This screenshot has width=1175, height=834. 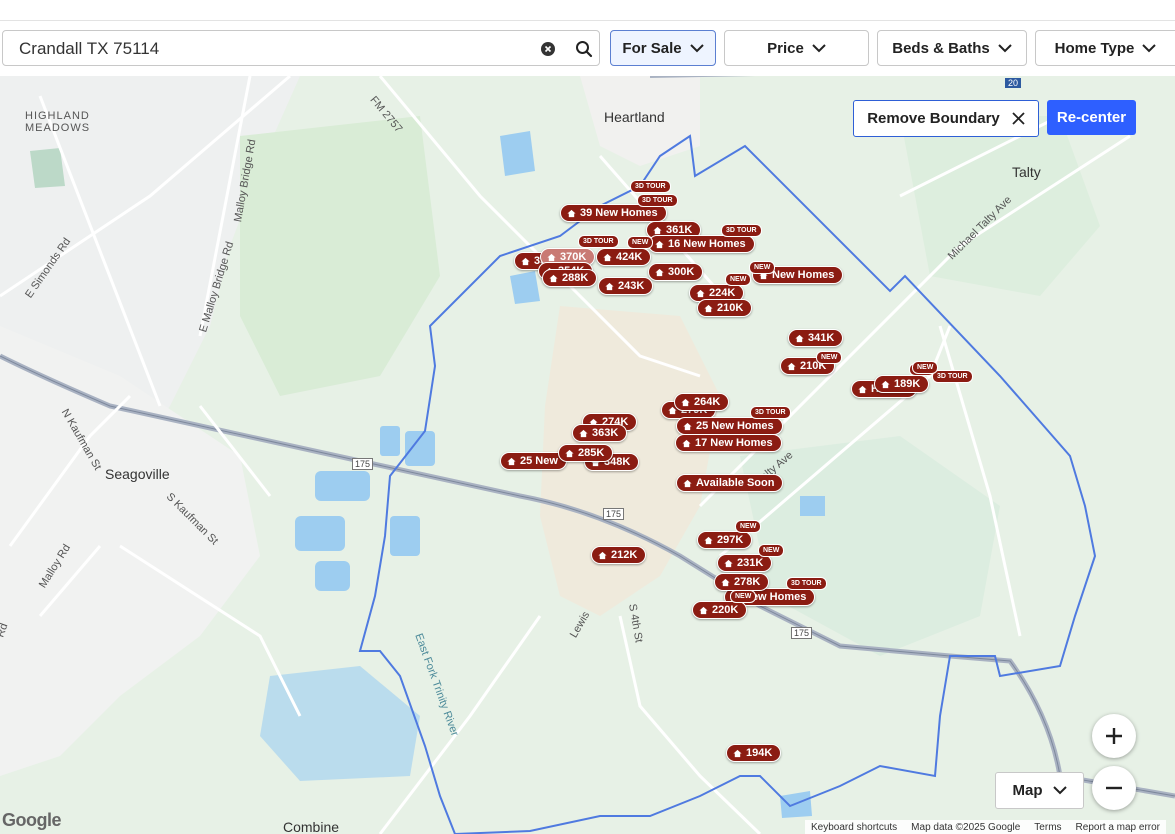 I want to click on map-type-label: Map, so click(x=1027, y=790).